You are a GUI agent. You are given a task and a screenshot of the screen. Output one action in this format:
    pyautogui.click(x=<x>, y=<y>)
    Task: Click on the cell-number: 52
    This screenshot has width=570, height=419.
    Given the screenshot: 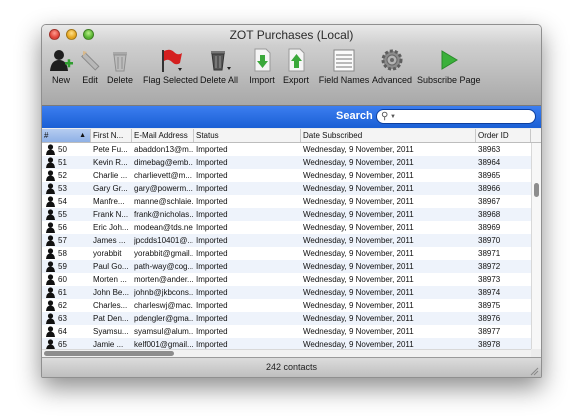 What is the action you would take?
    pyautogui.click(x=62, y=175)
    